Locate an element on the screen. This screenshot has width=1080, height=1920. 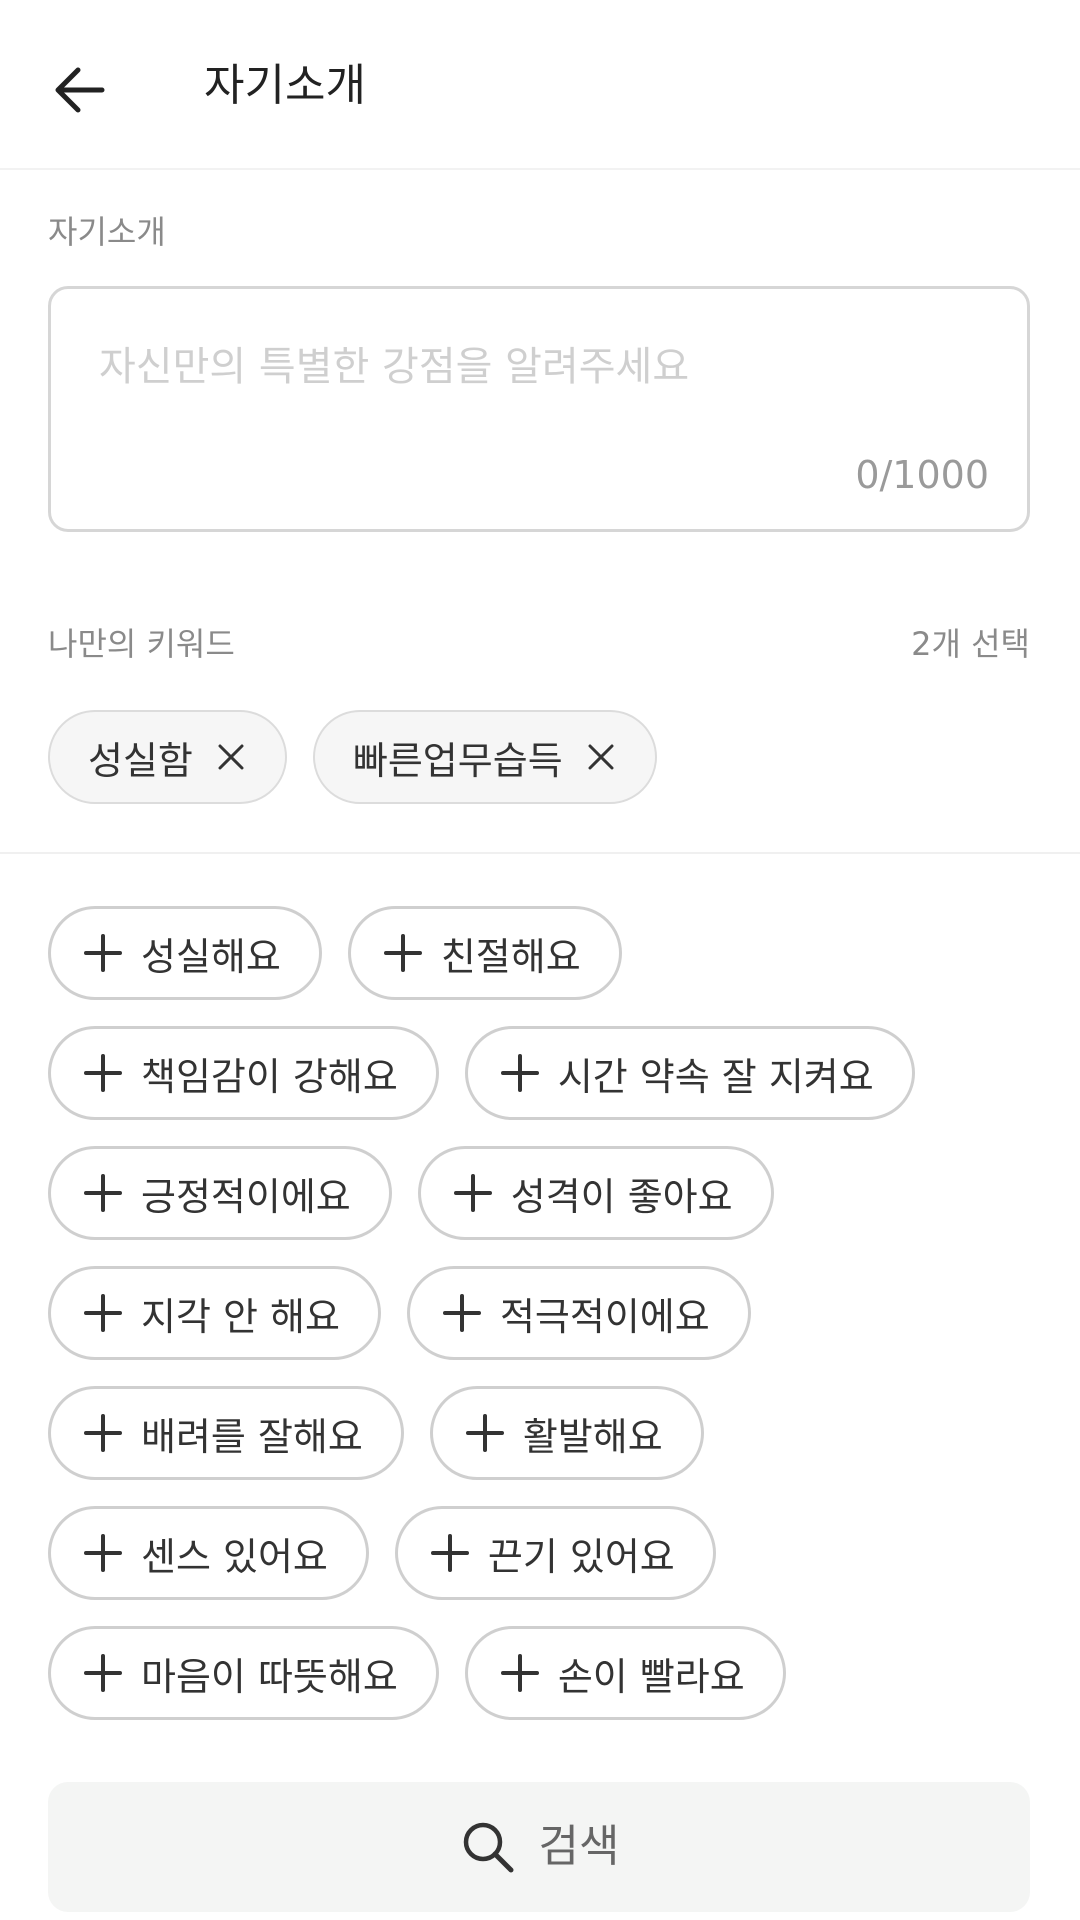
selected-chip: 빠른업무습득 is located at coordinates (484, 757).